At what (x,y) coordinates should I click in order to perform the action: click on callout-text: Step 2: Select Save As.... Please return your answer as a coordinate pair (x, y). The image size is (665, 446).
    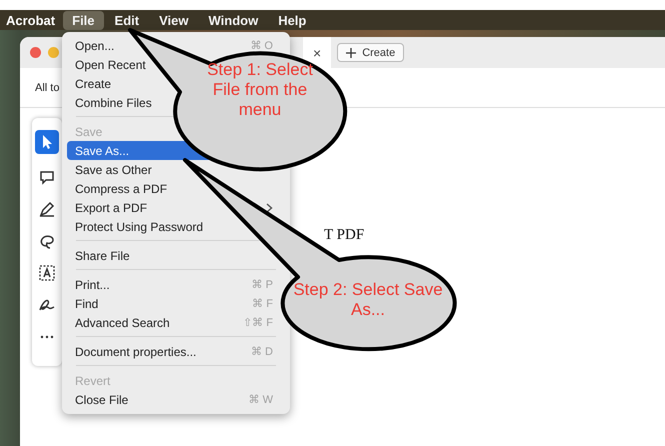
    Looking at the image, I should click on (368, 300).